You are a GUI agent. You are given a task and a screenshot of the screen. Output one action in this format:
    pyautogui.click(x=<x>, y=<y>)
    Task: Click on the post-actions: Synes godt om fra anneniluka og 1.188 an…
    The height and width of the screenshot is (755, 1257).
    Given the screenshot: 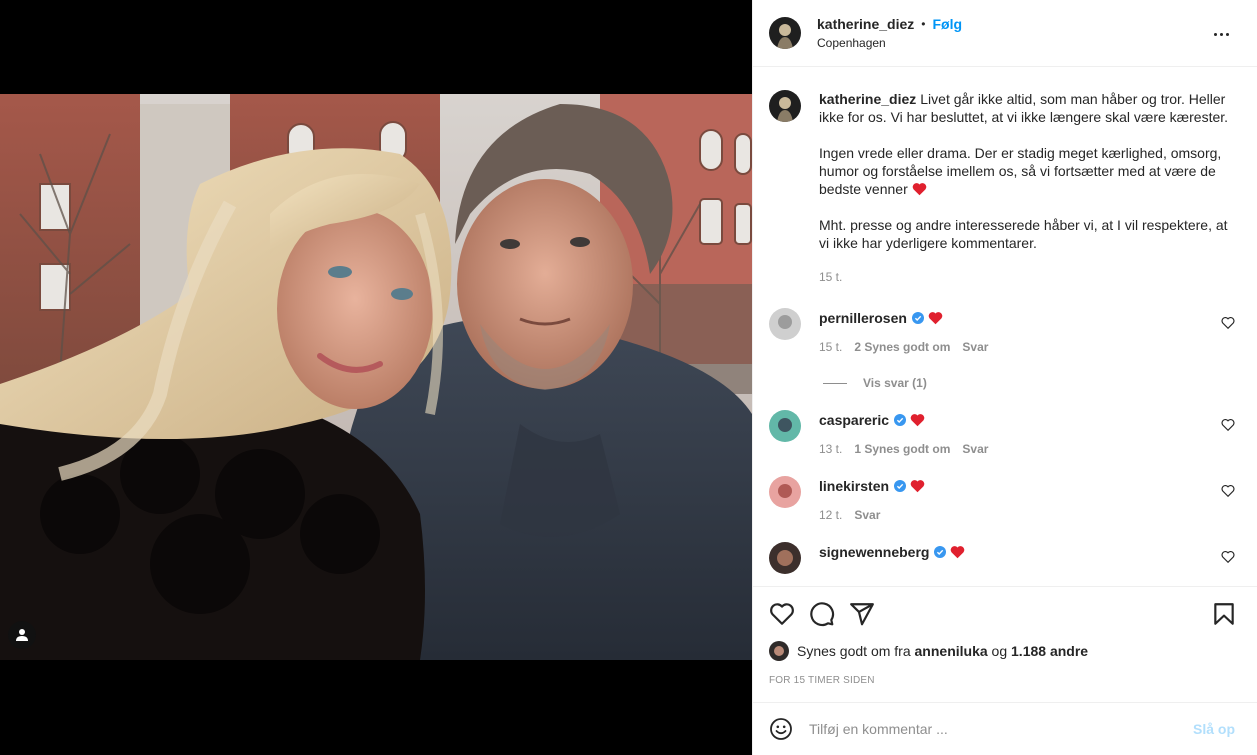 What is the action you would take?
    pyautogui.click(x=1005, y=648)
    